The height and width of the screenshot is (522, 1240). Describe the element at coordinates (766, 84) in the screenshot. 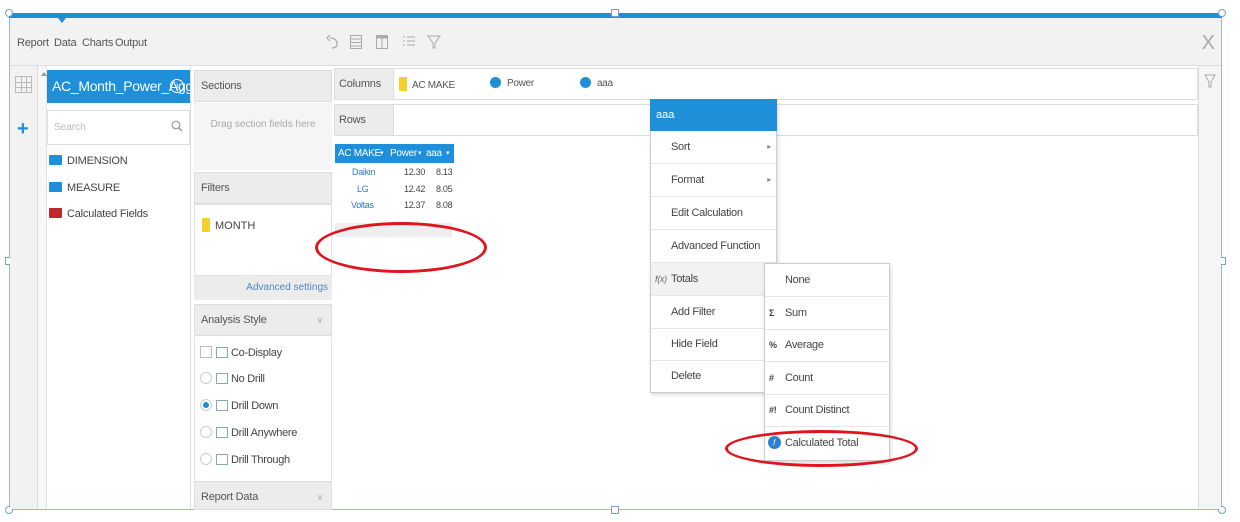

I see `columns-drop-zone` at that location.